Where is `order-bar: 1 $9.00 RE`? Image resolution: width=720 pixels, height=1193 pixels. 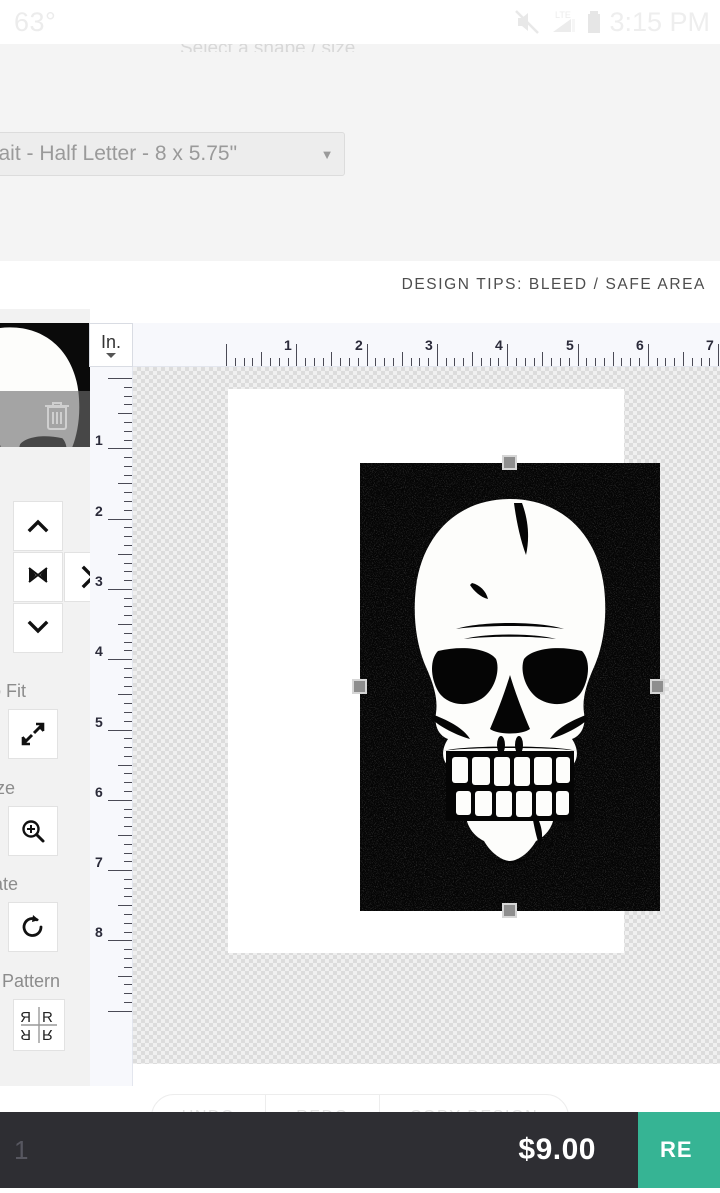 order-bar: 1 $9.00 RE is located at coordinates (360, 1150).